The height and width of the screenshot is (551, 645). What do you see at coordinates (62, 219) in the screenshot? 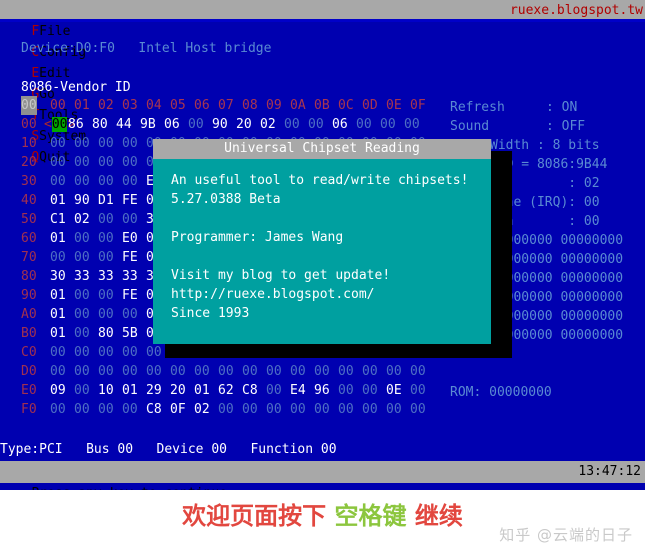
I see `hex-cell: C1` at bounding box center [62, 219].